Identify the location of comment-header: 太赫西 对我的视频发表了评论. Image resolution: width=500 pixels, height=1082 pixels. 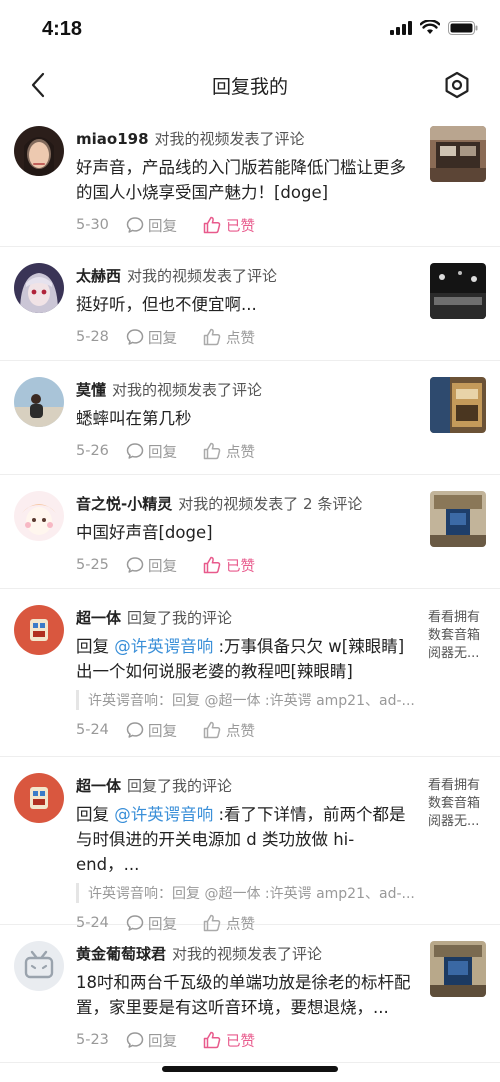
(246, 275).